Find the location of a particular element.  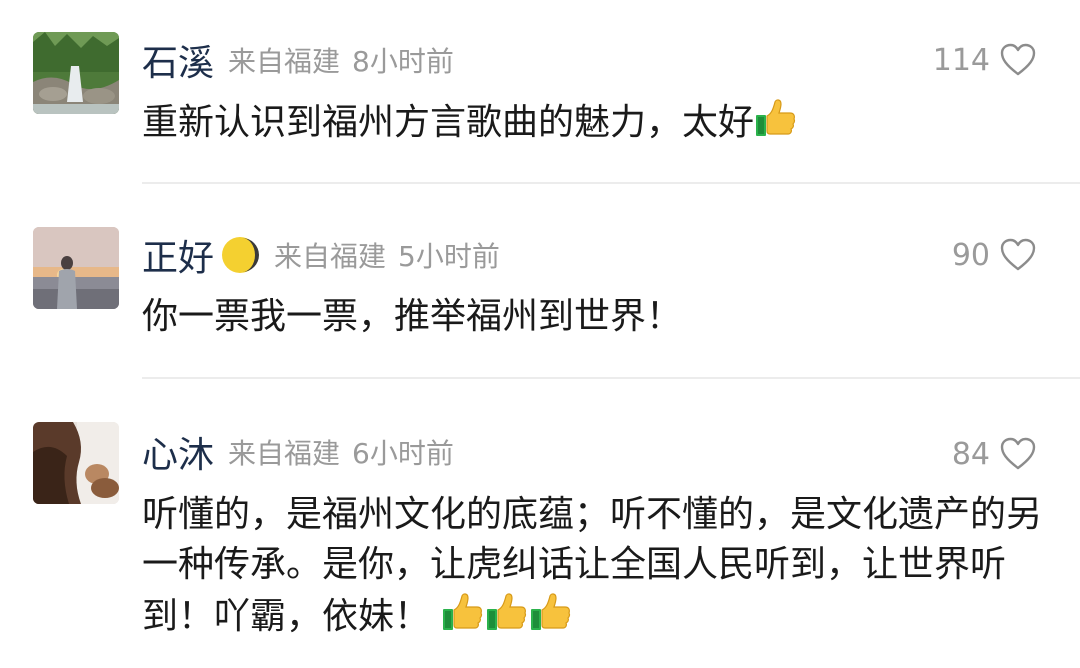

like-button: 84 is located at coordinates (994, 454).